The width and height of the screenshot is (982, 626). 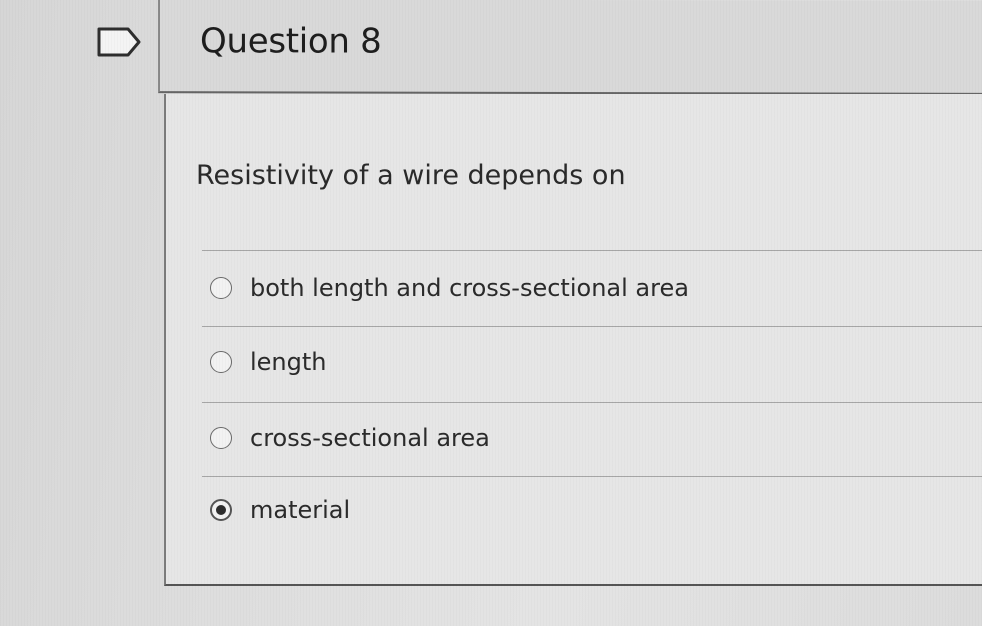 I want to click on answer-option-1: both length and cross-sectional area, so click(x=580, y=288).